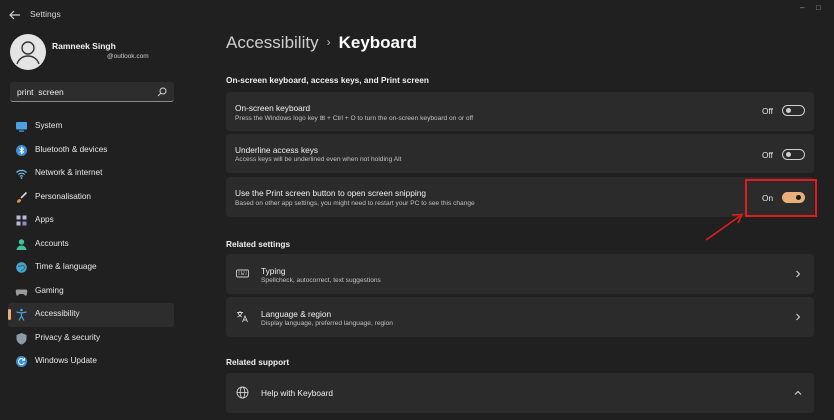  What do you see at coordinates (40, 92) in the screenshot?
I see `search-input: print screen` at bounding box center [40, 92].